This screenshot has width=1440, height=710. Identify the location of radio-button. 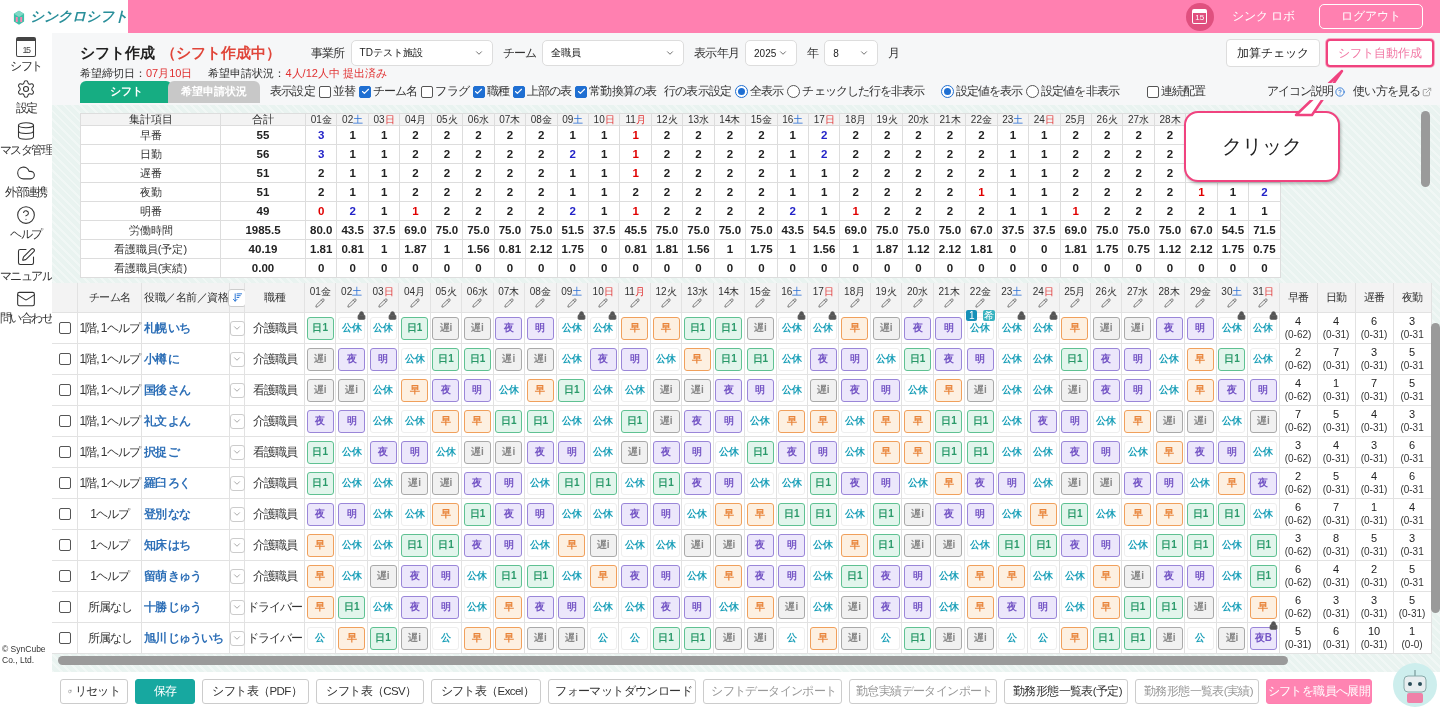
(947, 91).